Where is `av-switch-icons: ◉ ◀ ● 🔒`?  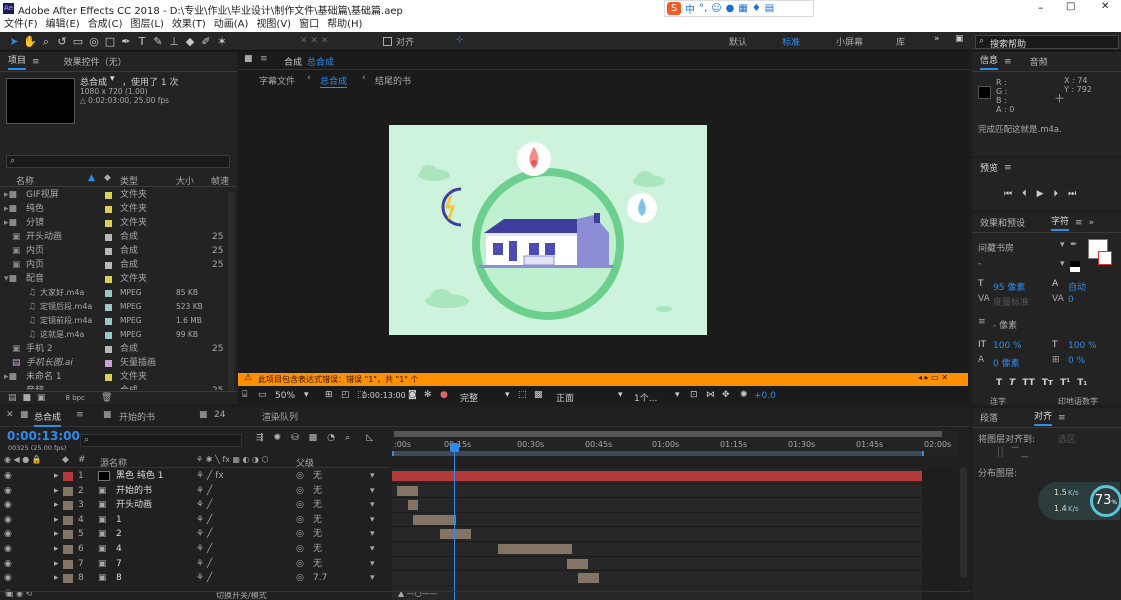
av-switch-icons: ◉ ◀ ● 🔒 is located at coordinates (23, 459).